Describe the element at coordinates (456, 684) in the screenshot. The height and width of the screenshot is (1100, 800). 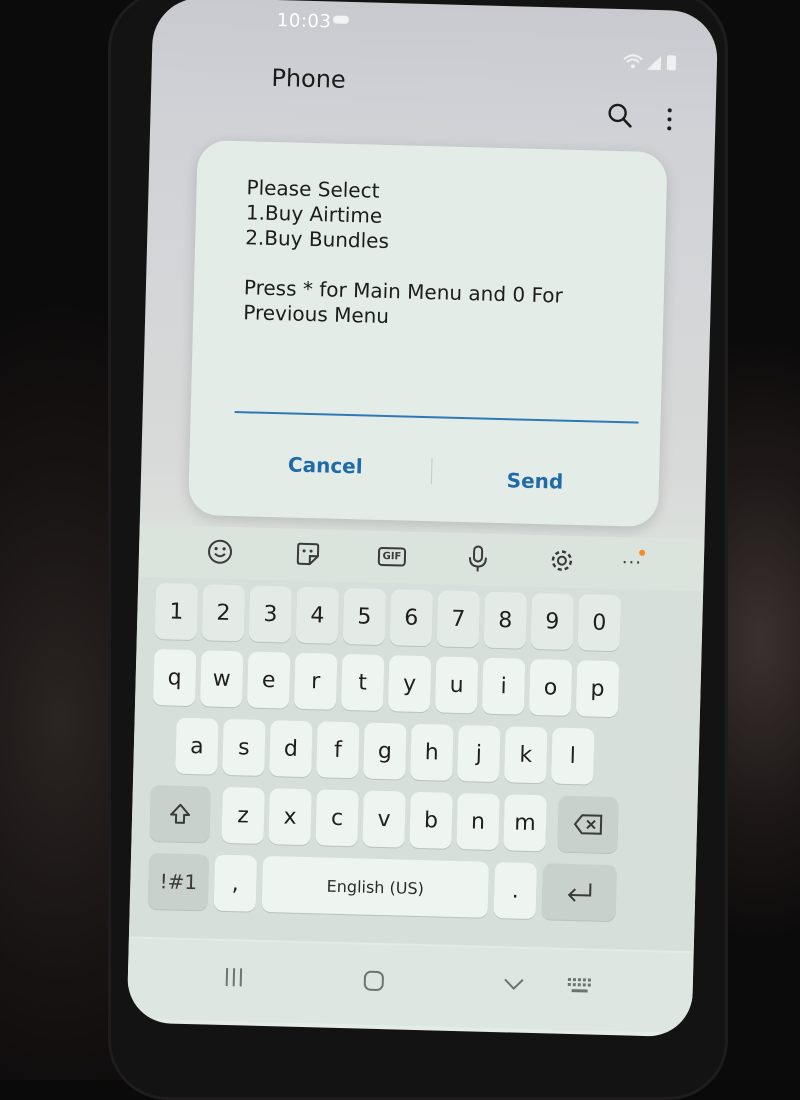
I see `letter-key-u: u` at that location.